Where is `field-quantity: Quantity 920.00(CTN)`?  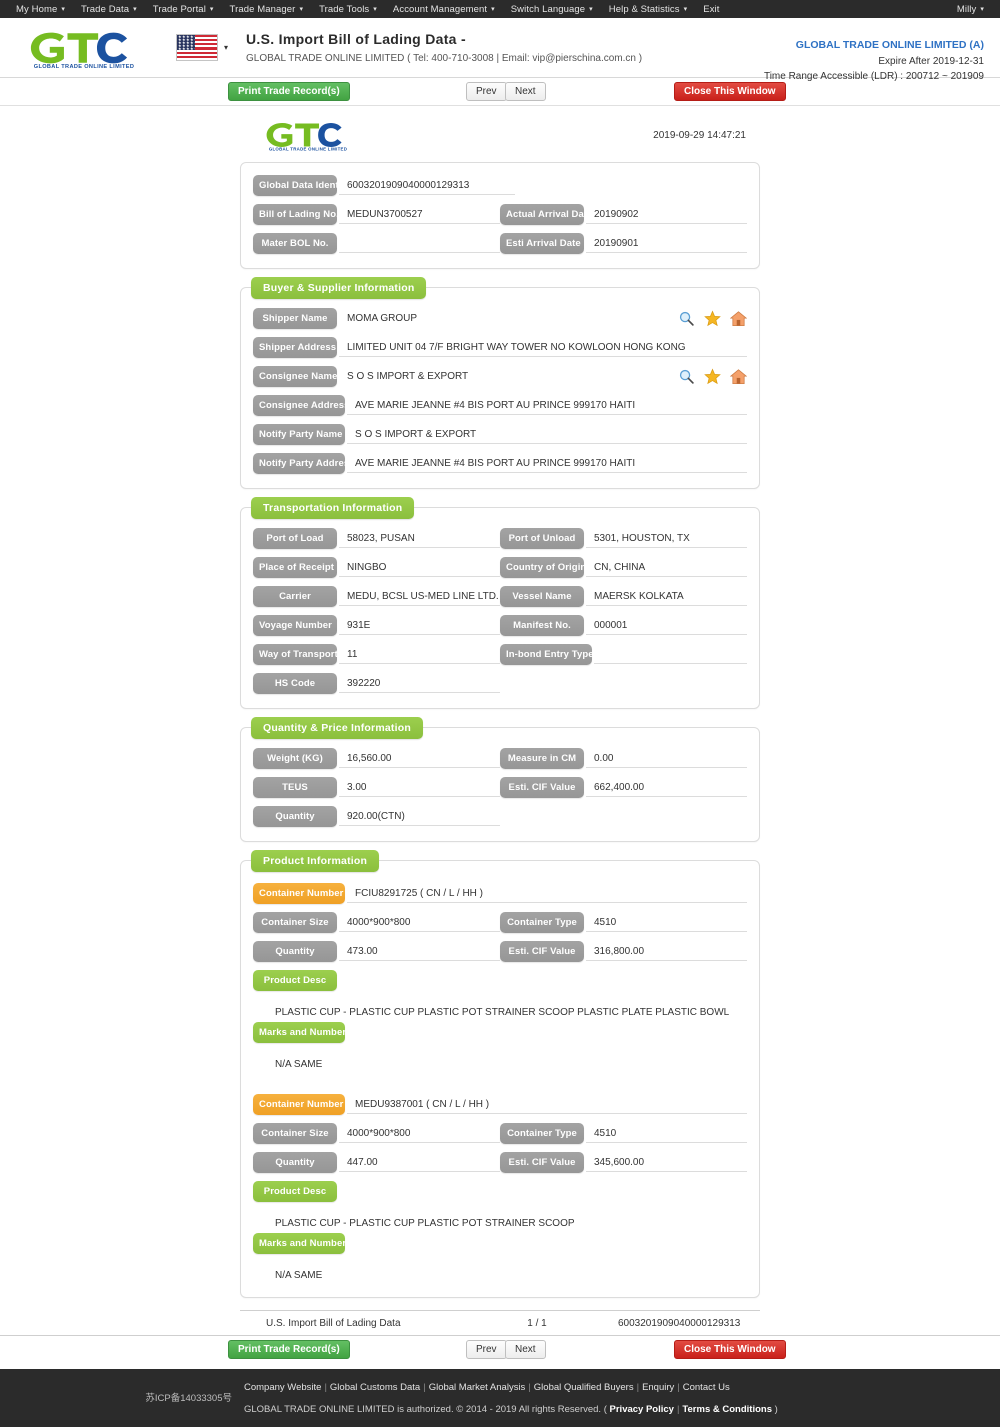
field-quantity: Quantity 920.00(CTN) is located at coordinates (376, 816).